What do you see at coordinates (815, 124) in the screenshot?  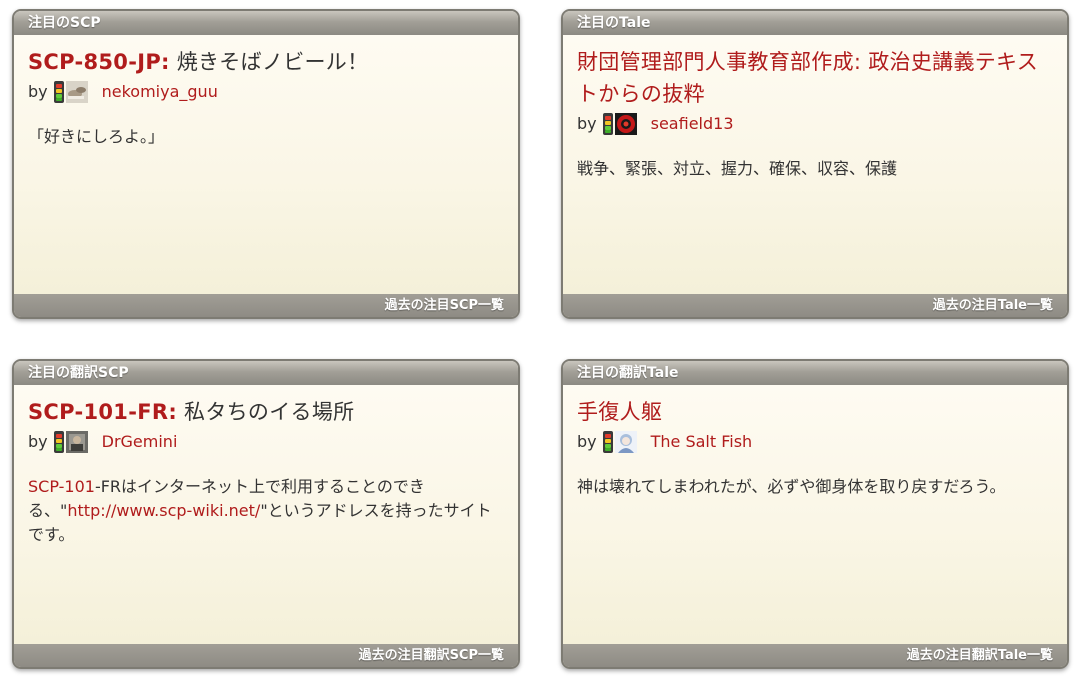 I see `featured-tale-byline: by seafield13` at bounding box center [815, 124].